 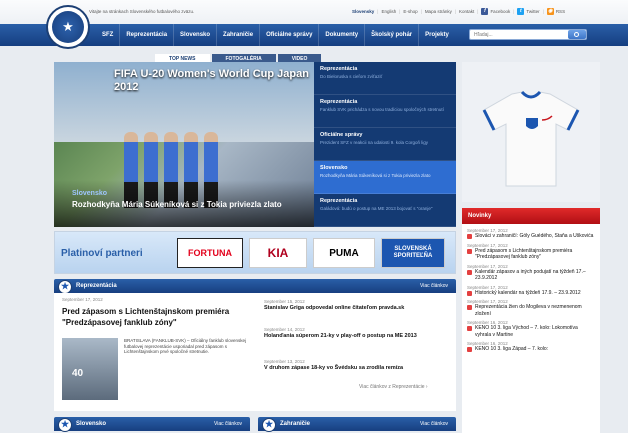 I want to click on nav-item-slovensko: Slovensko, so click(x=196, y=35).